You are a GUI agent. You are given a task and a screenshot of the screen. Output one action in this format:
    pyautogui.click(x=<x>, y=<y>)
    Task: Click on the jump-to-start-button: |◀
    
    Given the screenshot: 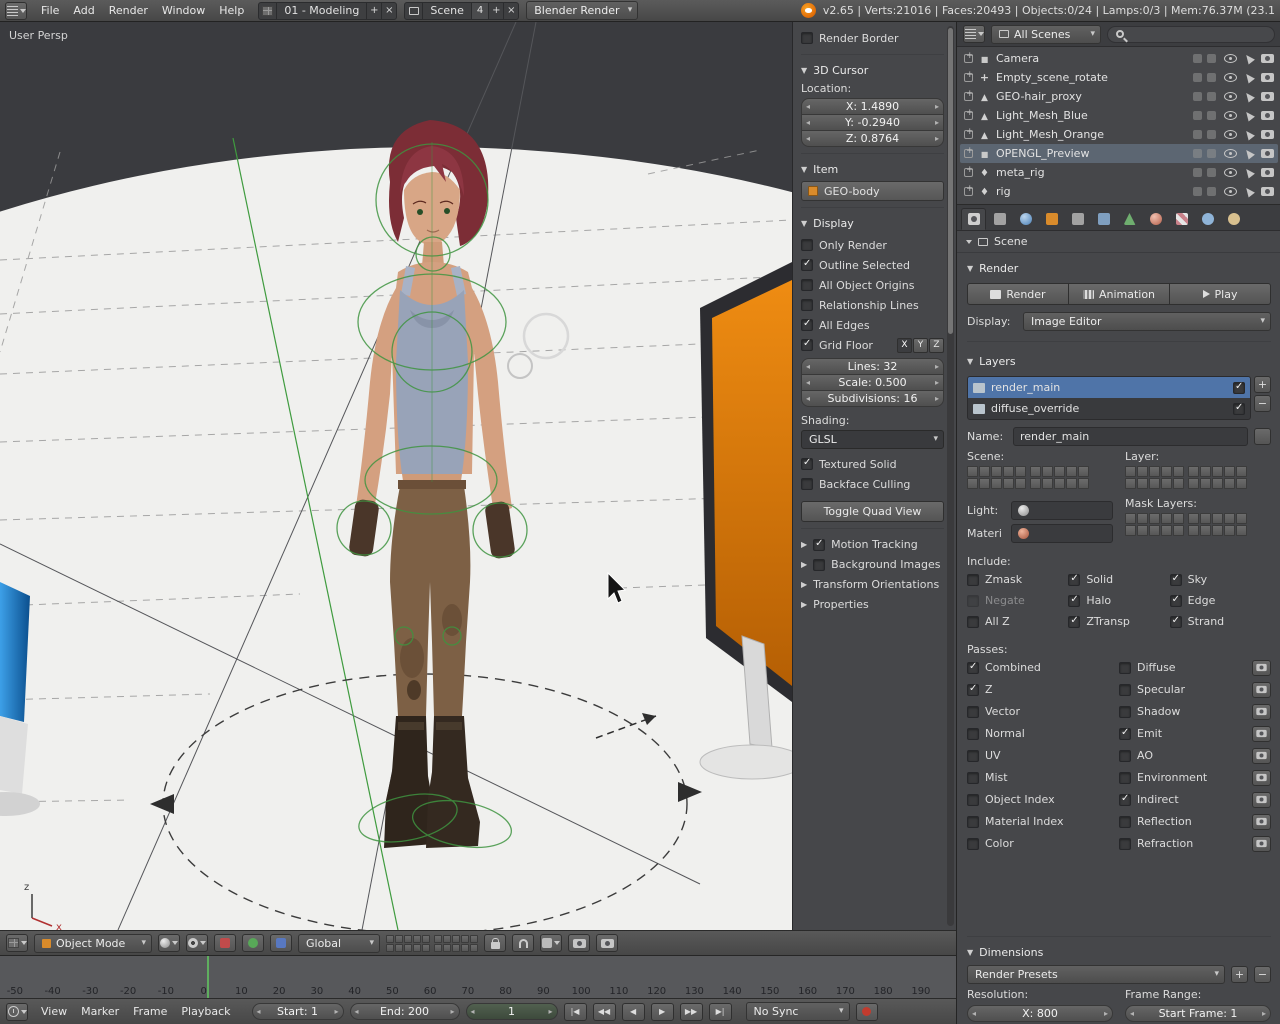 What is the action you would take?
    pyautogui.click(x=575, y=1011)
    